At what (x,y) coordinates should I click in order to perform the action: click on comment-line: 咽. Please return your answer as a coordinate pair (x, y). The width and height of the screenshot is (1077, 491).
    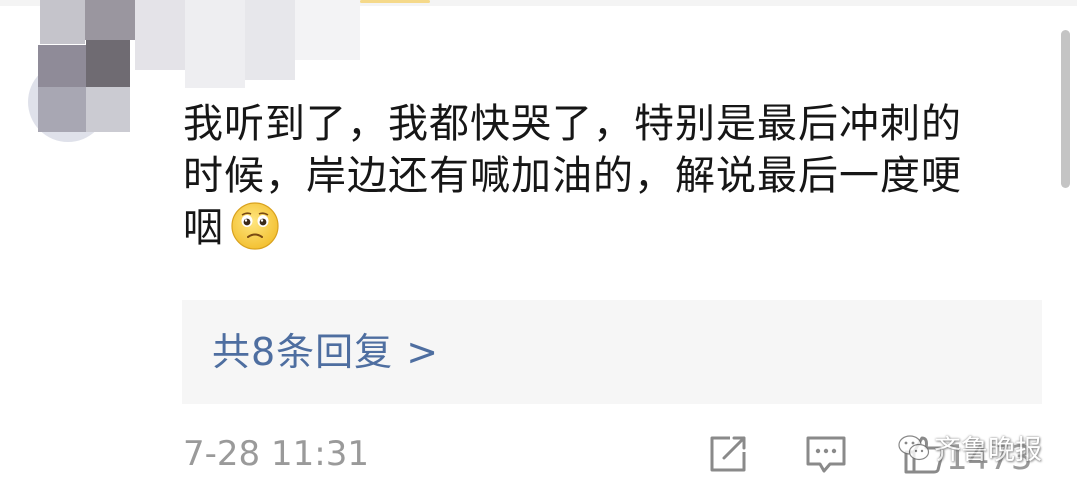
    Looking at the image, I should click on (608, 228).